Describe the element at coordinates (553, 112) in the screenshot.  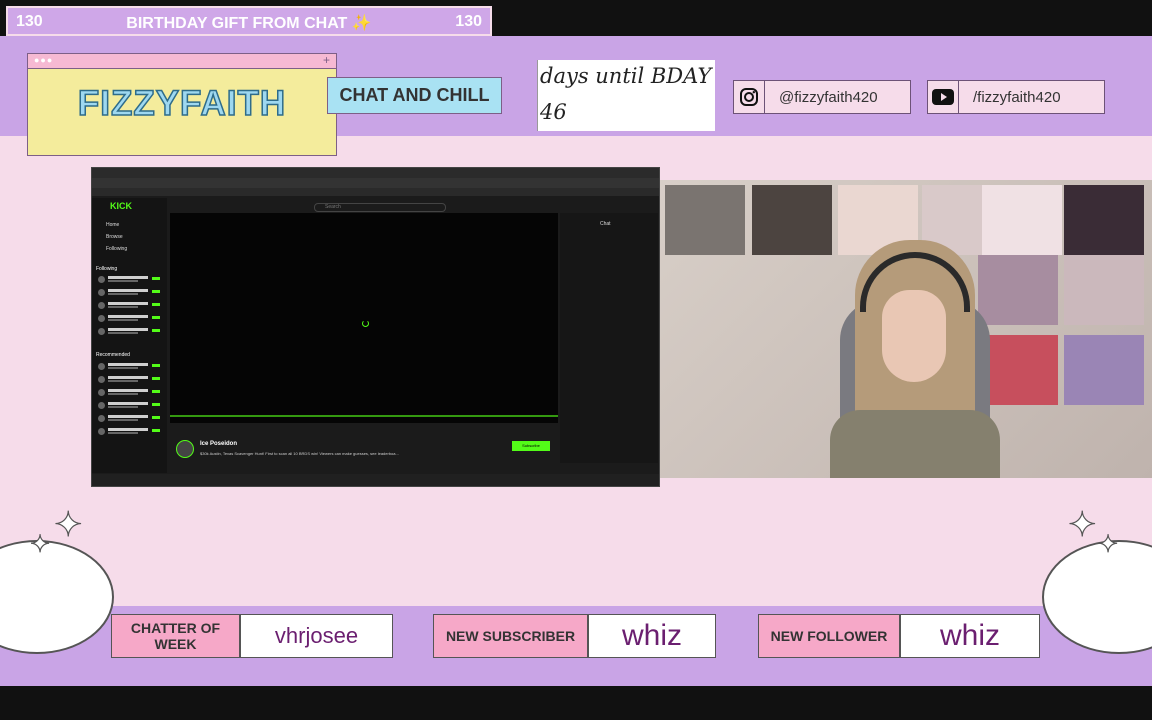
I see `countdown-days: 46` at that location.